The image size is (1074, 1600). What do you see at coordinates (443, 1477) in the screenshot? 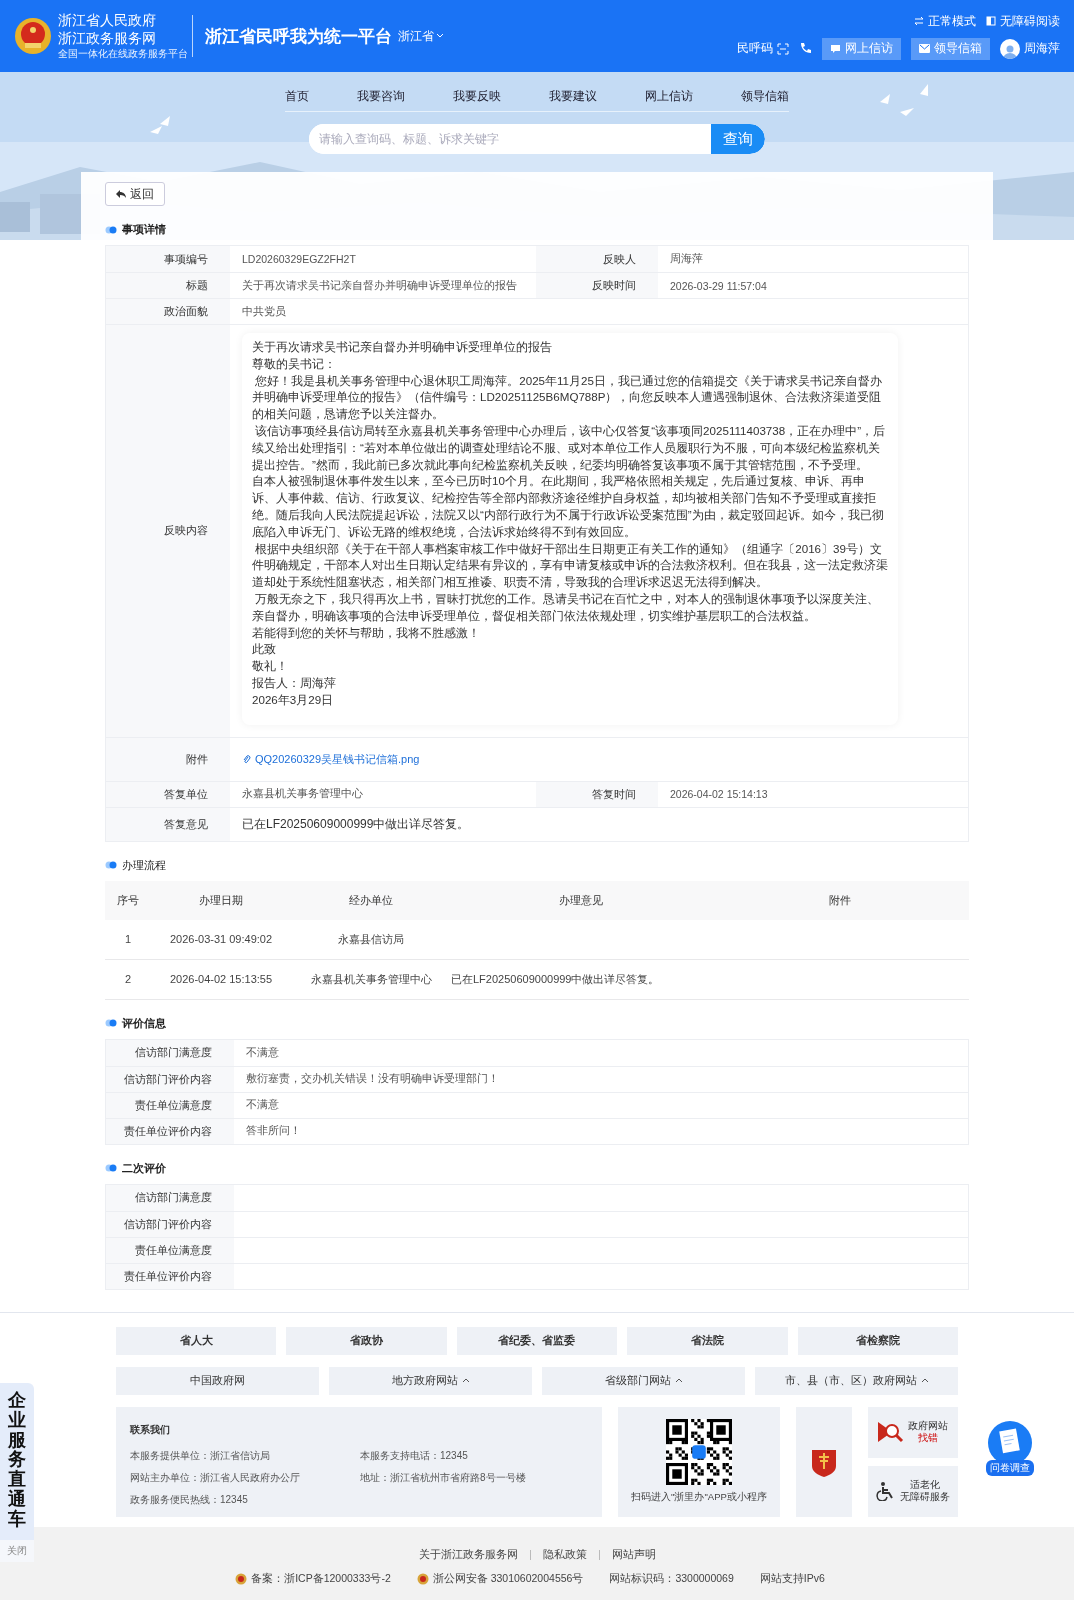
I see `contact-text: 地址：浙江省杭州市省府路8号一号楼` at bounding box center [443, 1477].